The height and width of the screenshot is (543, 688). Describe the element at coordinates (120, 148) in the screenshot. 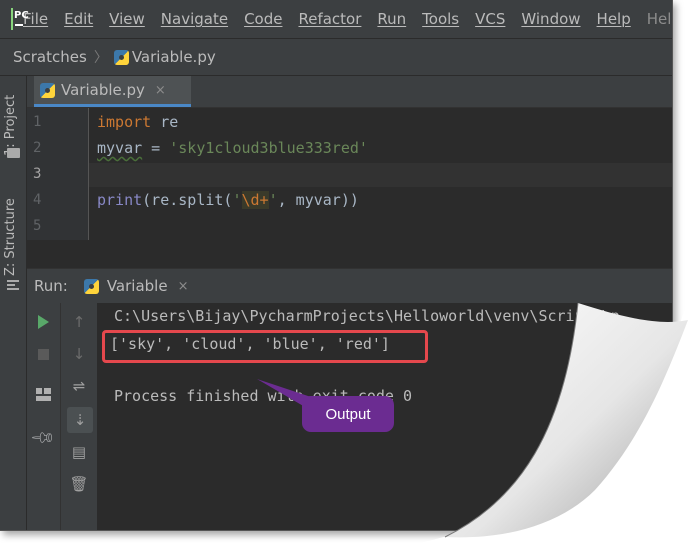

I see `variable-myvar: myvar` at that location.